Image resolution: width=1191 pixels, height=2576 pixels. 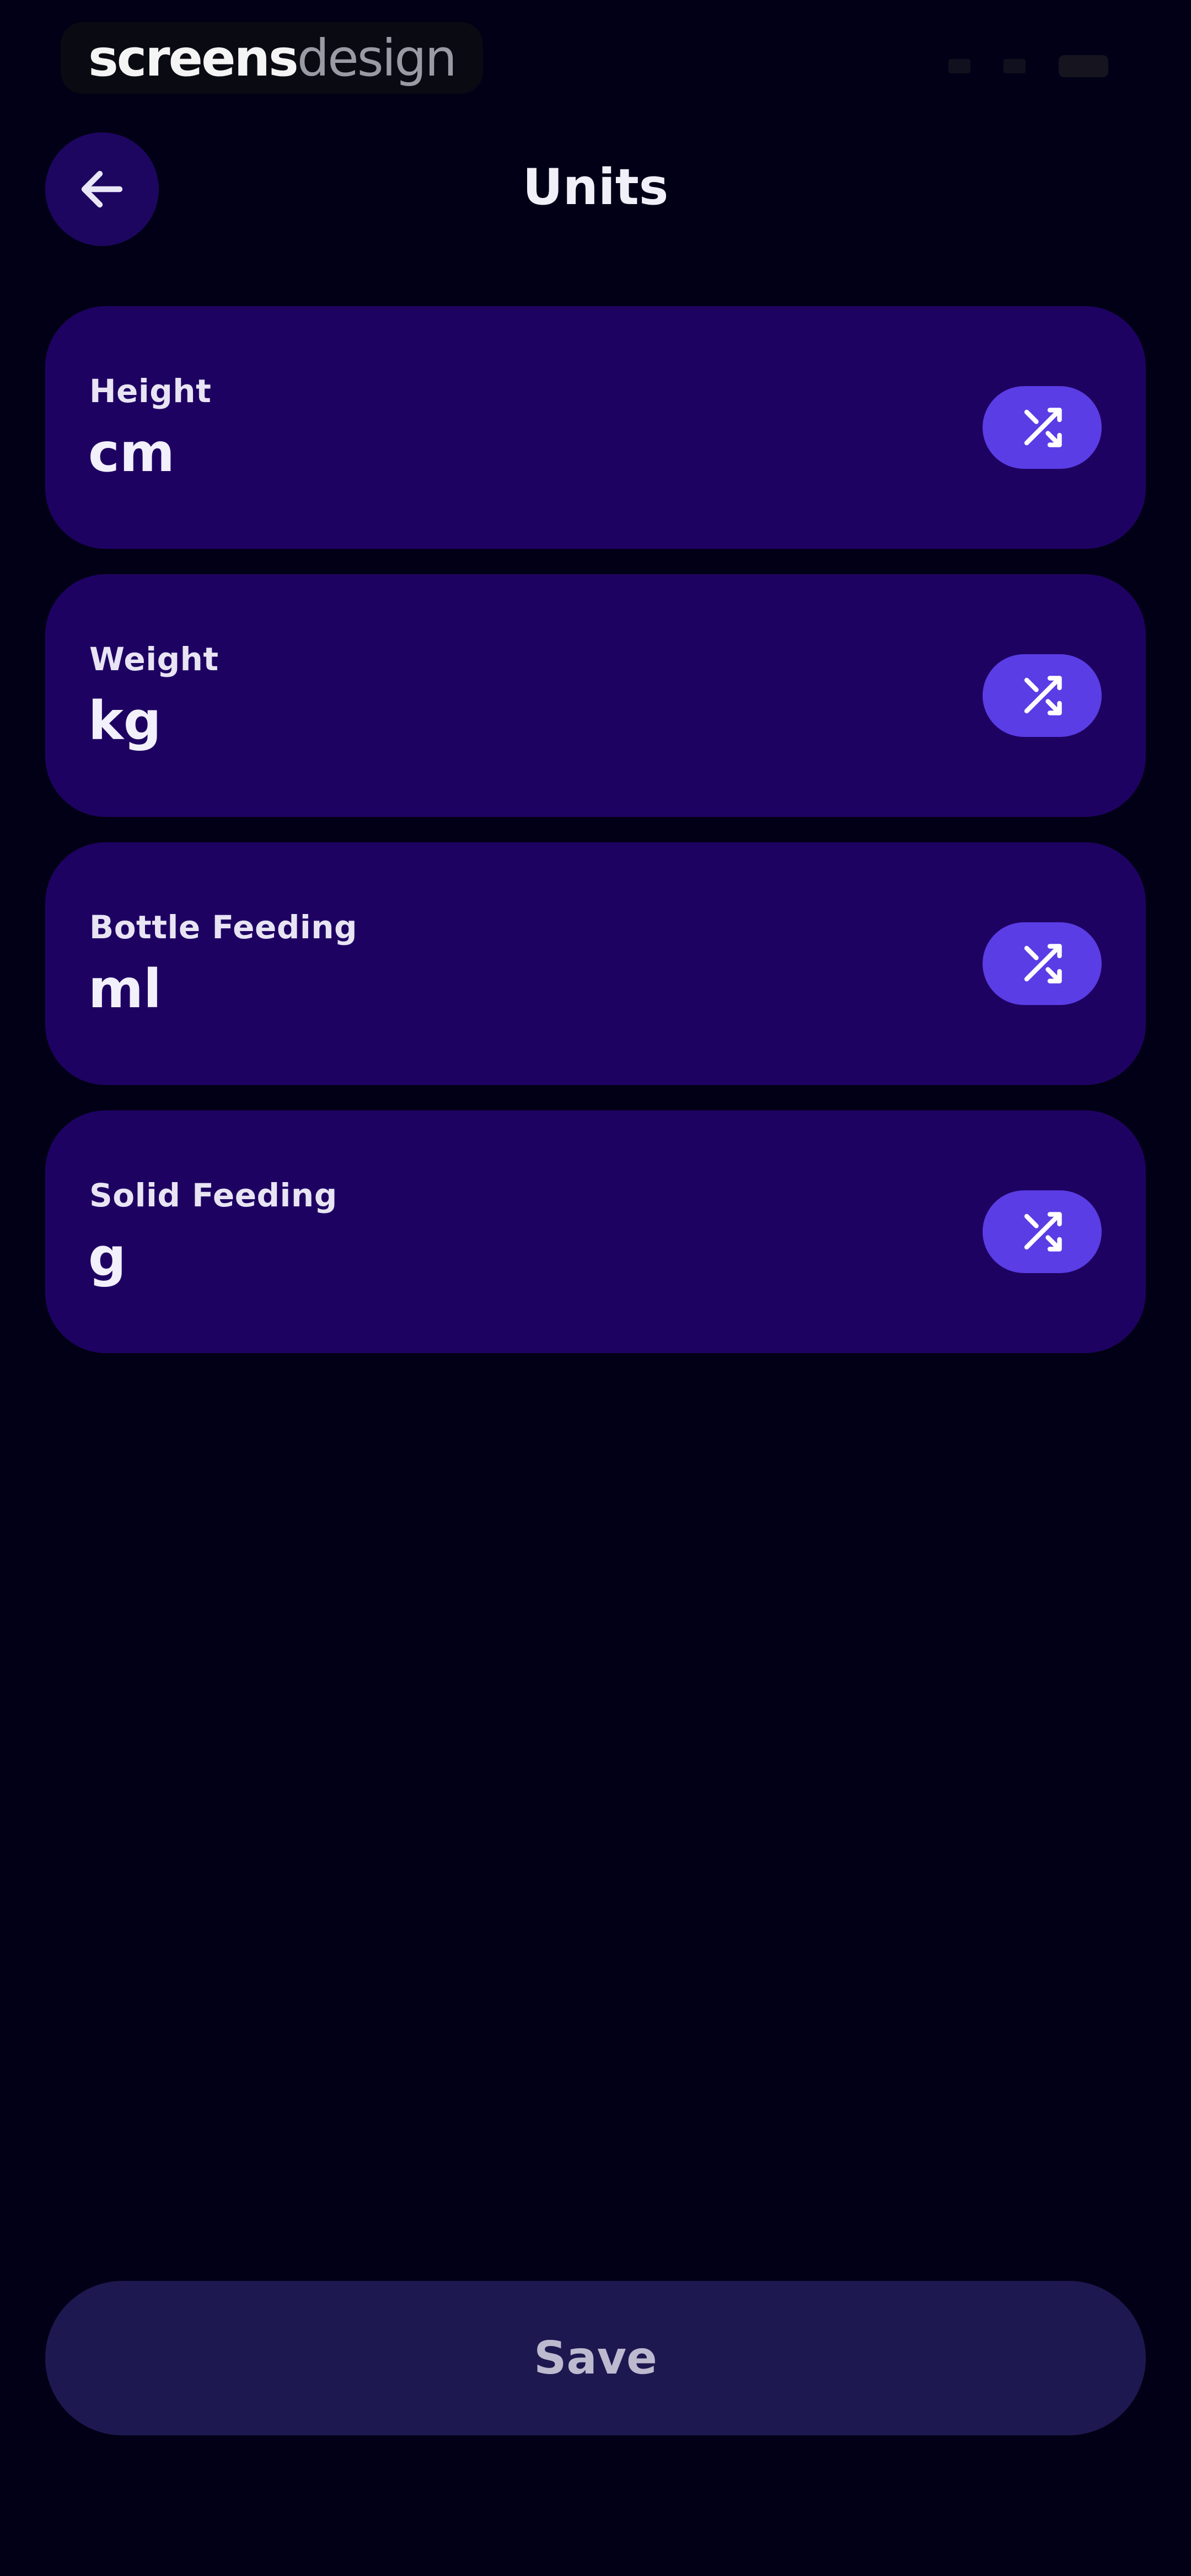 What do you see at coordinates (377, 58) in the screenshot?
I see `brand-part-2: design` at bounding box center [377, 58].